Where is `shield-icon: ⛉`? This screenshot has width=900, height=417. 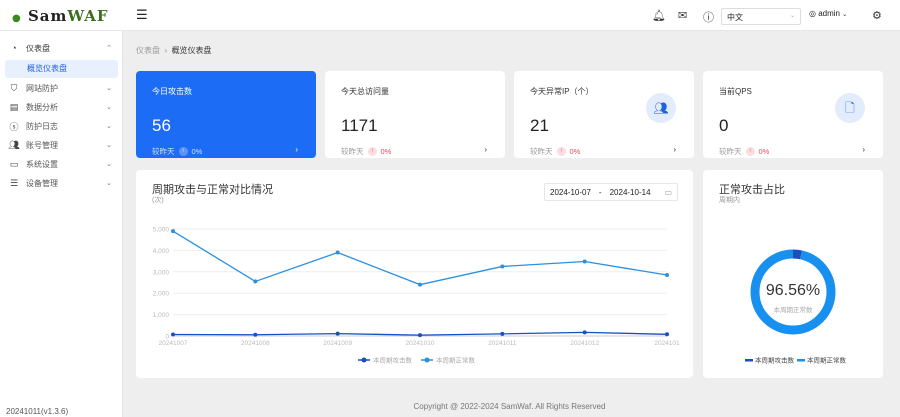 shield-icon: ⛉ is located at coordinates (14, 87).